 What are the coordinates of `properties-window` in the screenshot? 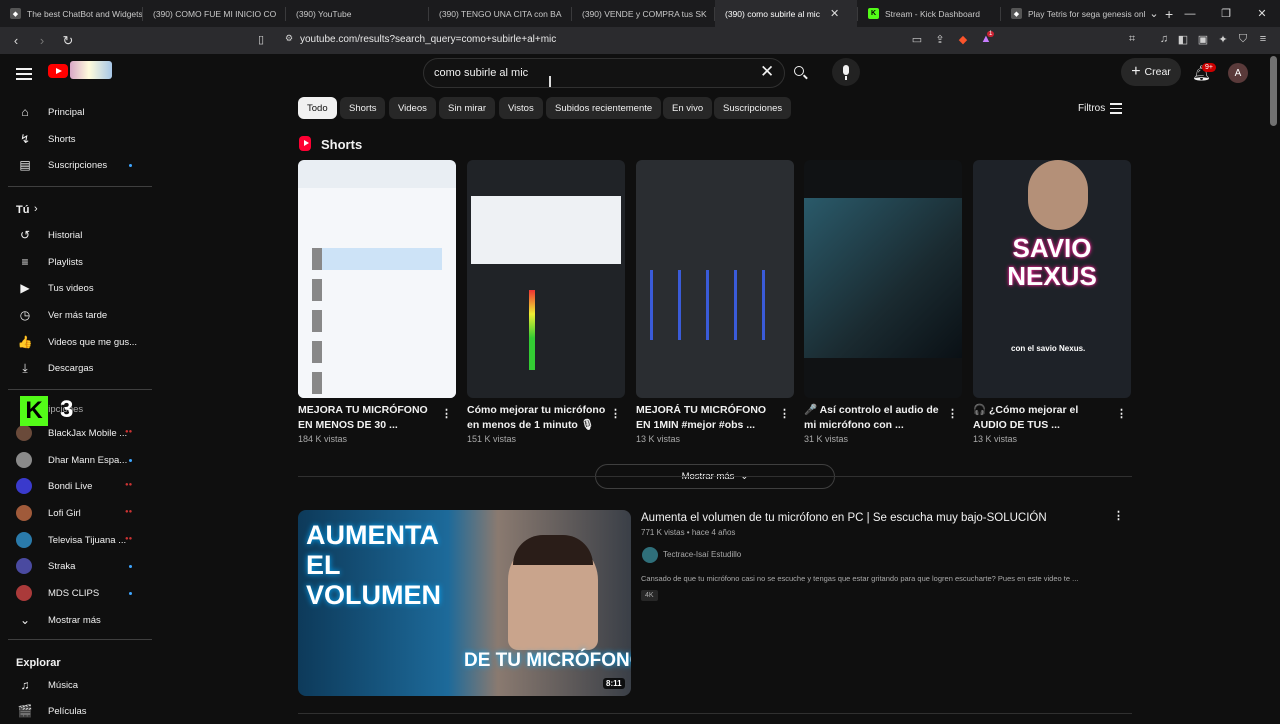 It's located at (546, 230).